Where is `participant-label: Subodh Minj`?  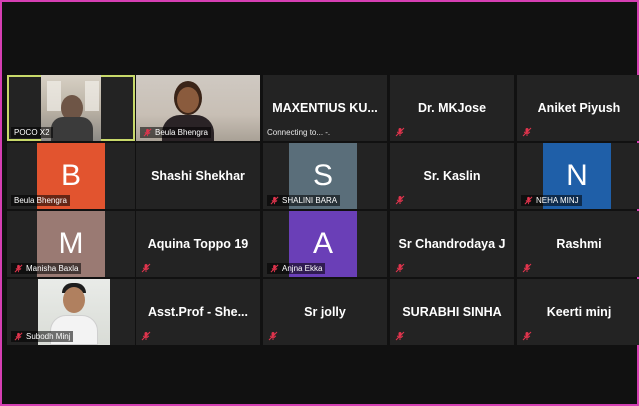 participant-label: Subodh Minj is located at coordinates (42, 336).